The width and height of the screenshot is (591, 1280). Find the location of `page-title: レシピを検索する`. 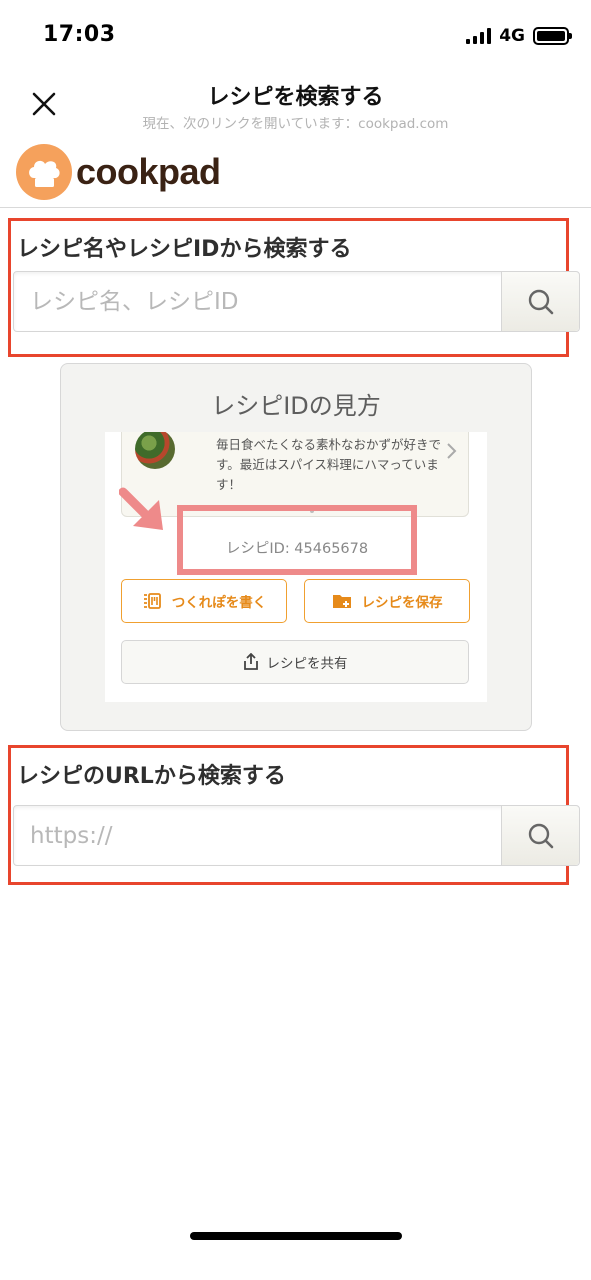

page-title: レシピを検索する is located at coordinates (295, 97).